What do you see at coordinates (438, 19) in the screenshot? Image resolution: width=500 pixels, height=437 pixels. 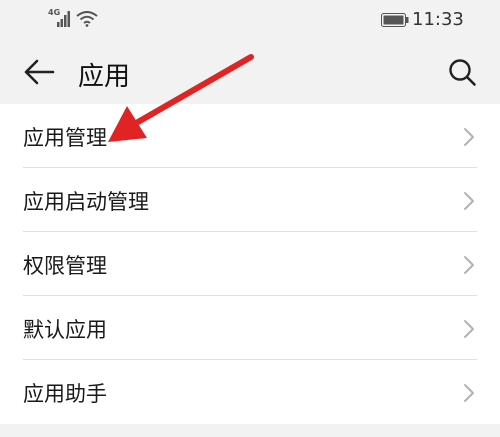 I see `status-time: 11:33` at bounding box center [438, 19].